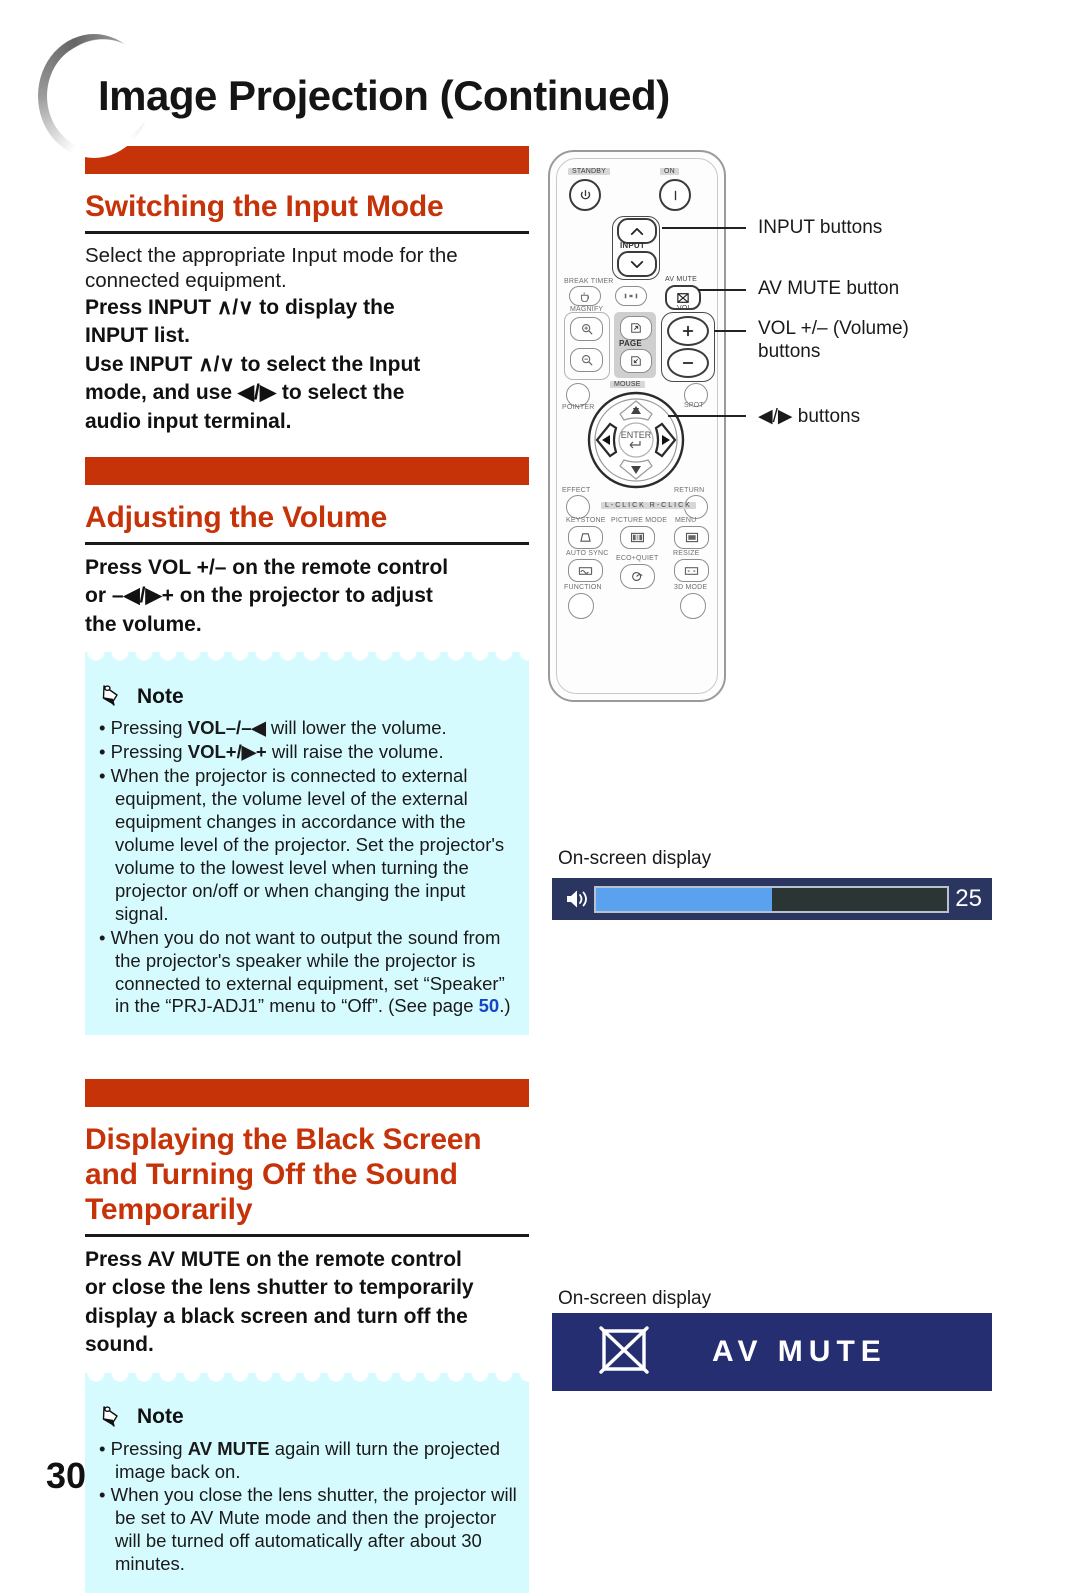  I want to click on on-button, so click(675, 195).